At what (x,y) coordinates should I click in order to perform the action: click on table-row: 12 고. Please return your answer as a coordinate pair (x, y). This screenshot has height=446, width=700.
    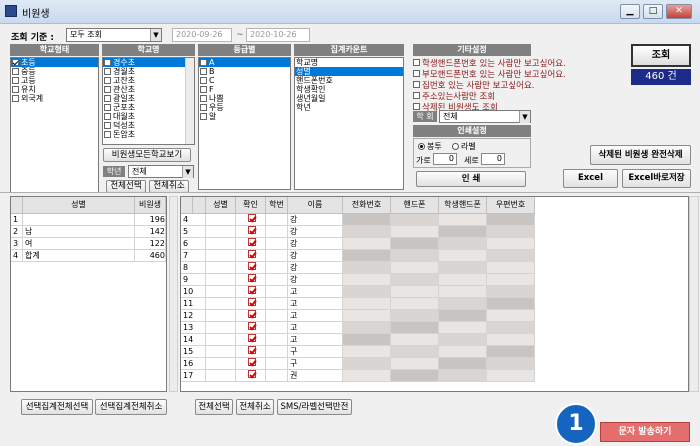
    Looking at the image, I should click on (434, 316).